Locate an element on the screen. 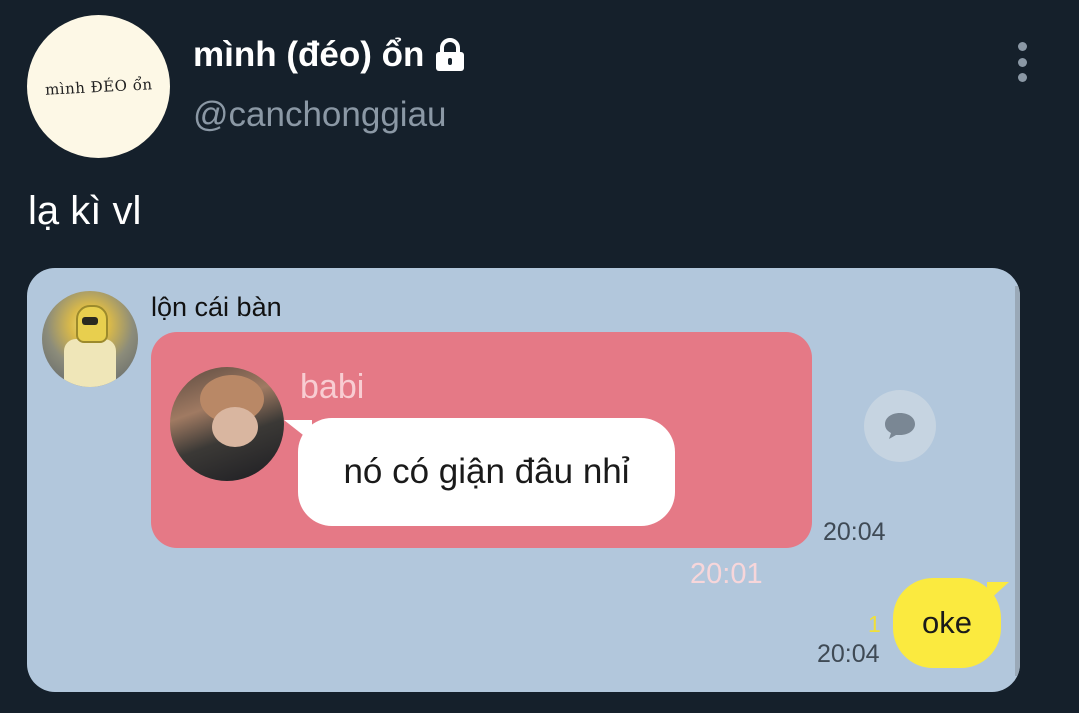 This screenshot has height=713, width=1079. babi-avatar is located at coordinates (227, 424).